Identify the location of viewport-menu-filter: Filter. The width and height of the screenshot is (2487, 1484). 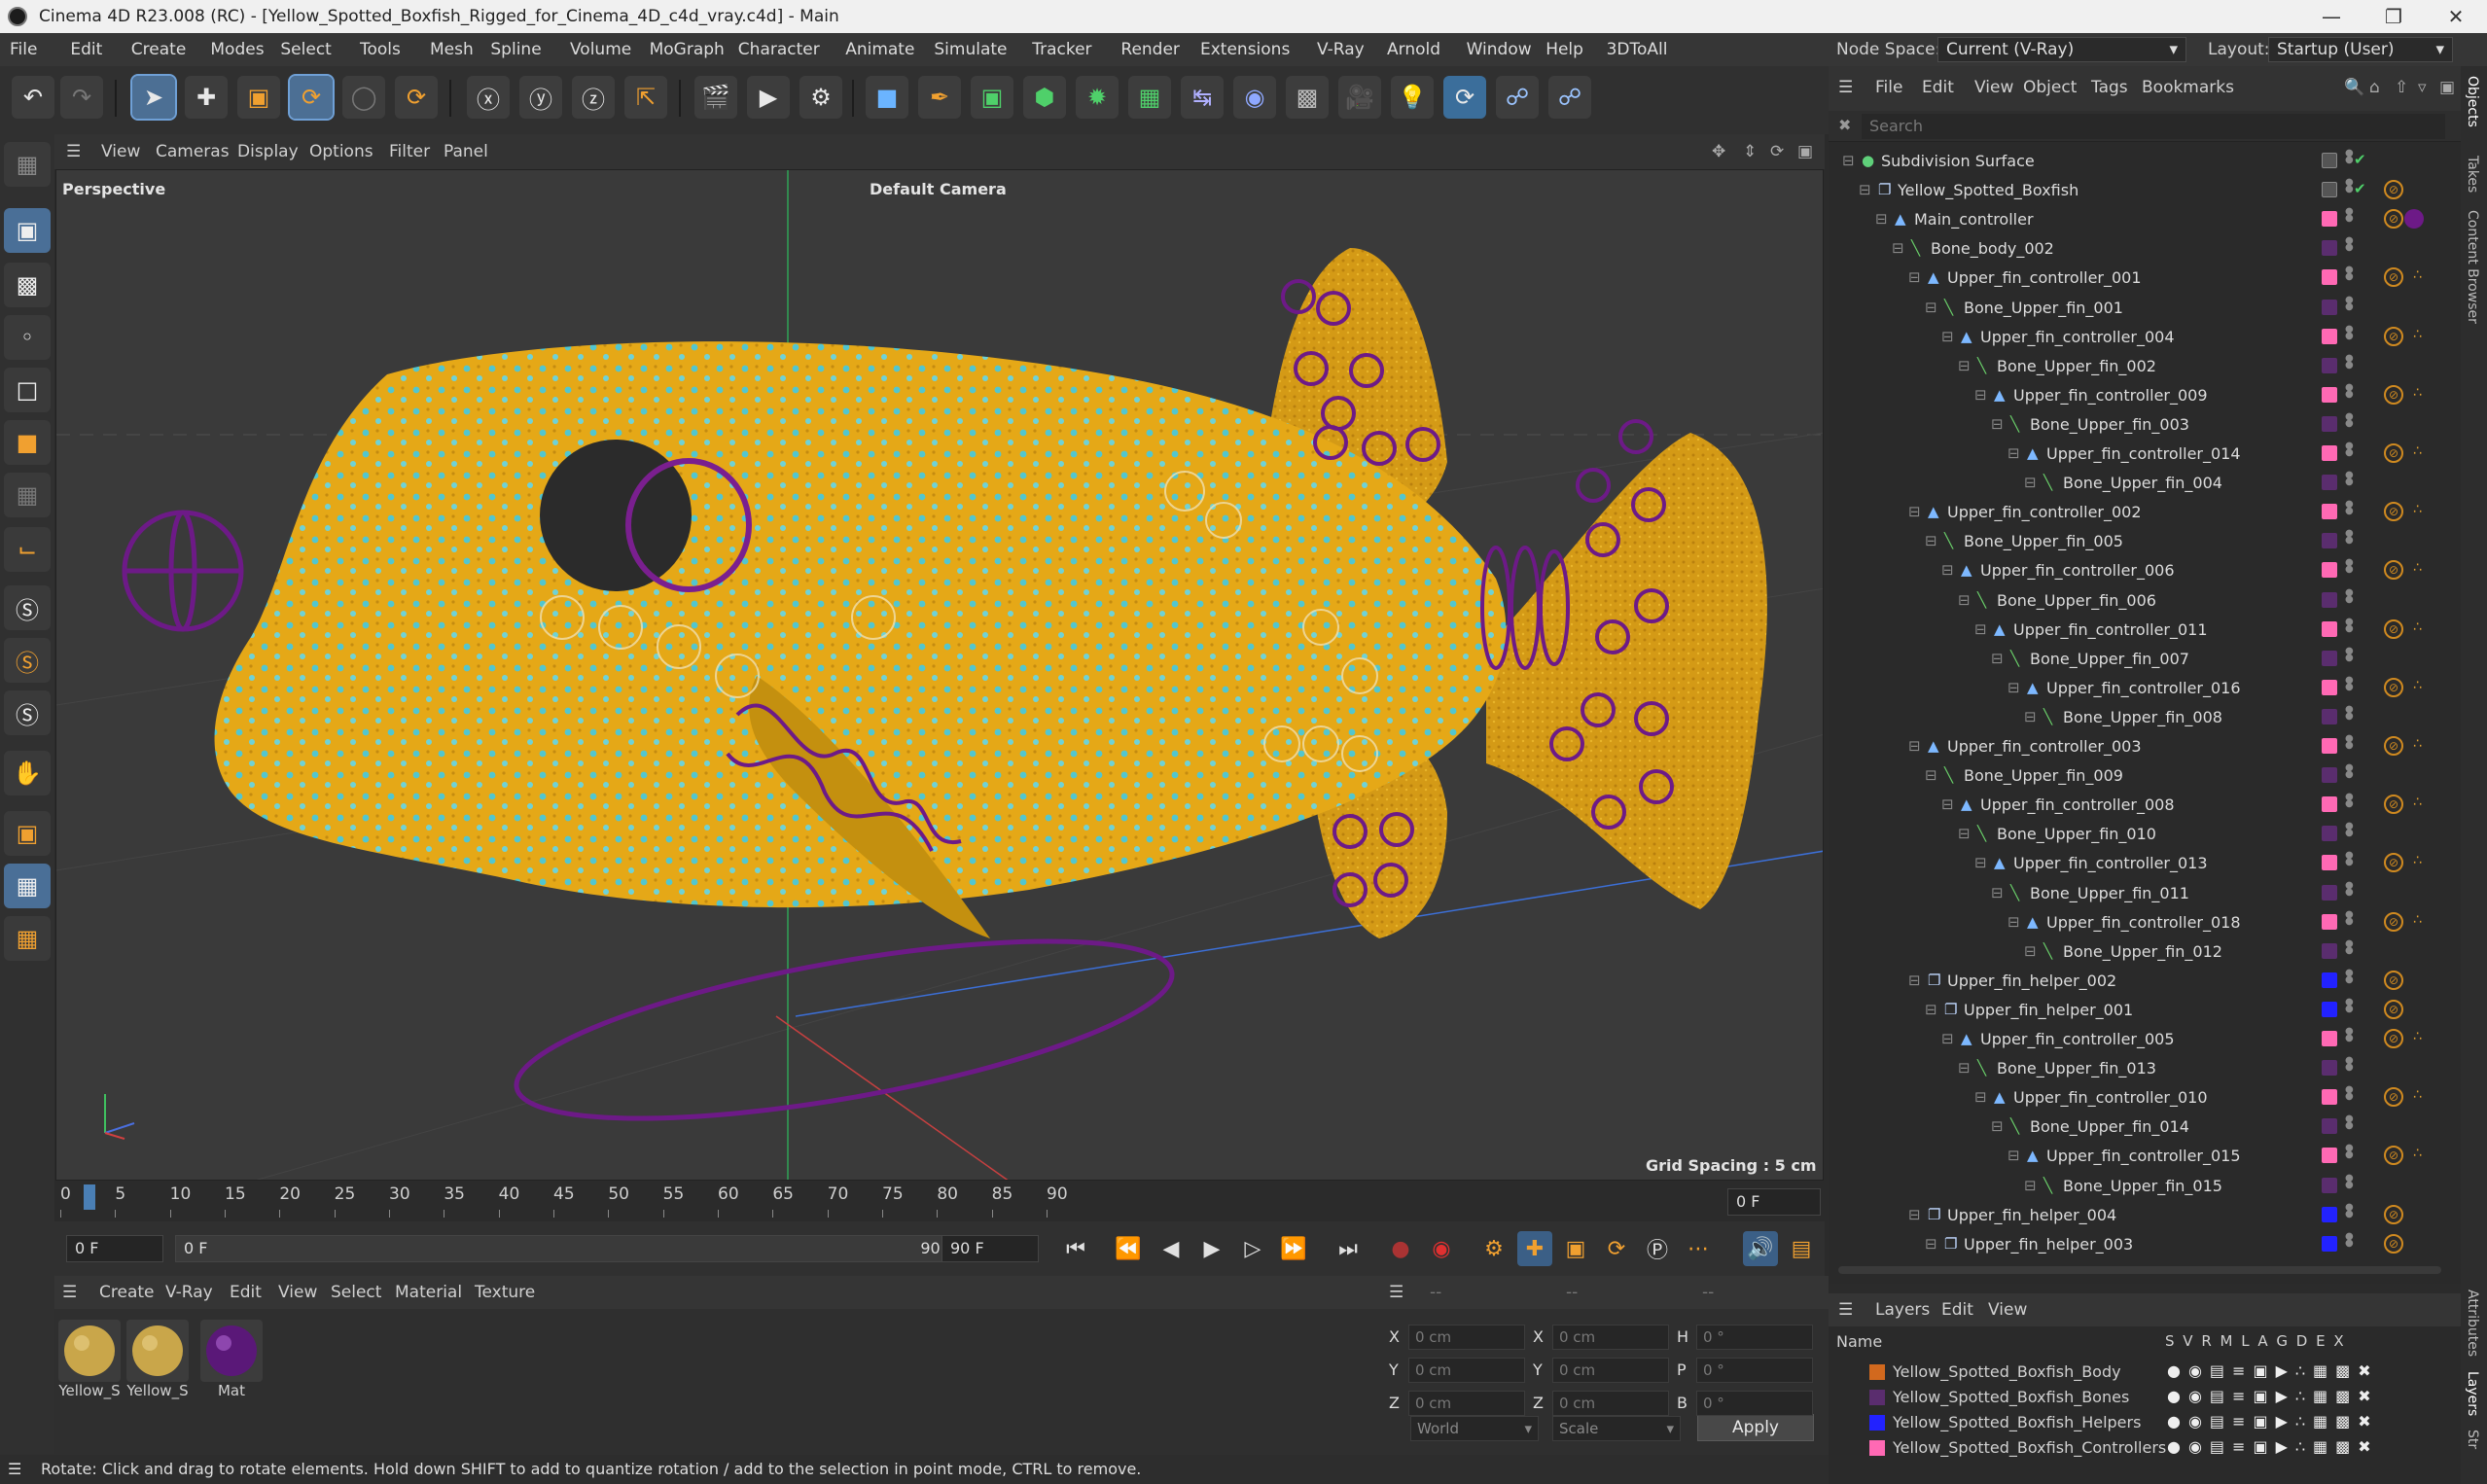
(409, 152).